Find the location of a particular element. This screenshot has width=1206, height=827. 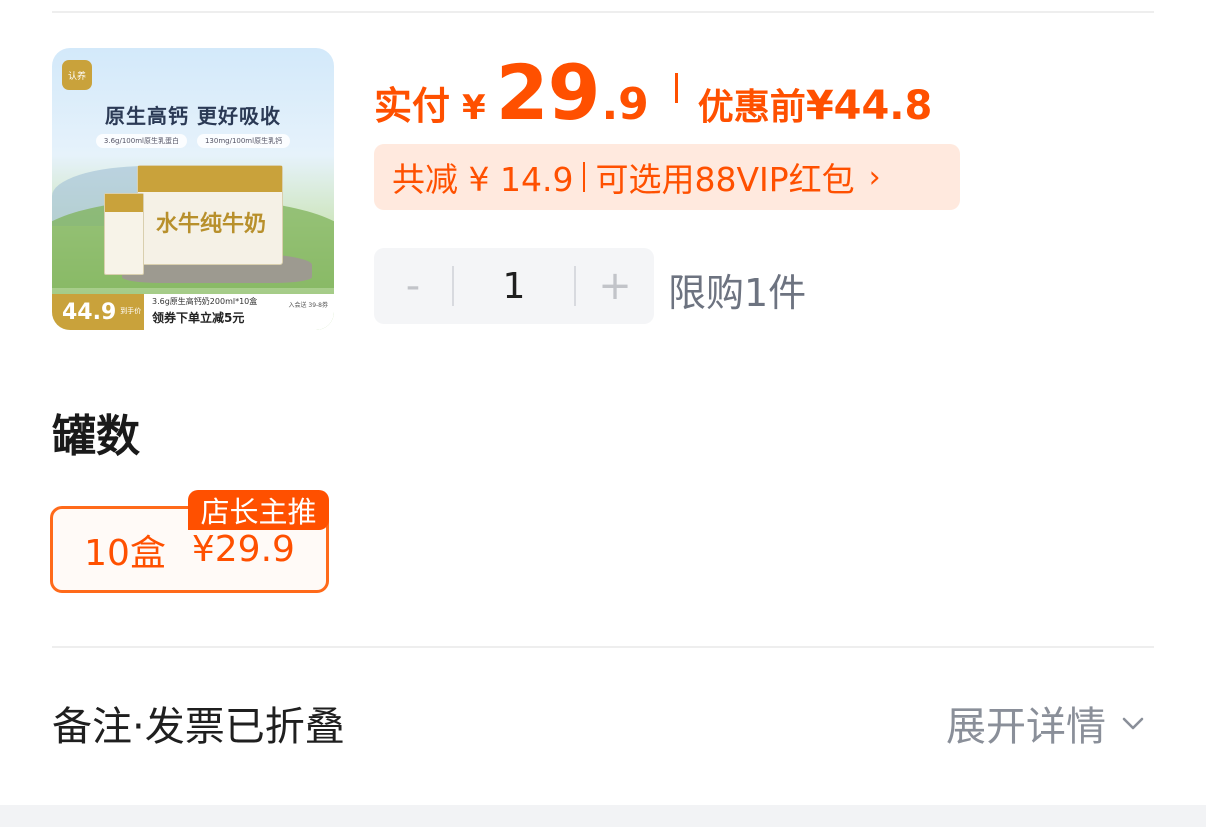

original-price: ¥44.8 is located at coordinates (869, 106).